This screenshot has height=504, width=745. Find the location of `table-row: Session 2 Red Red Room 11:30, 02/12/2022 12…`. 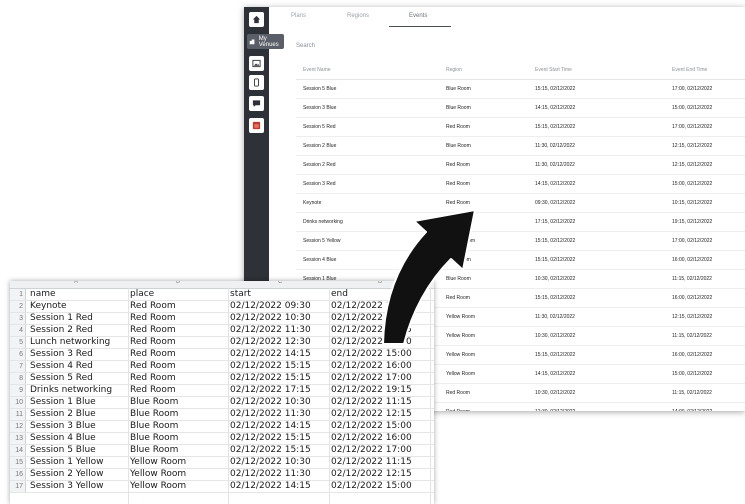

table-row: Session 2 Red Red Room 11:30, 02/12/2022 12… is located at coordinates (520, 165).